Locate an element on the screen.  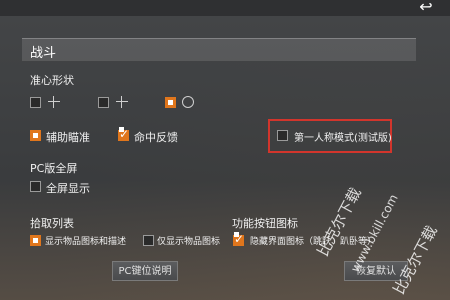
crosshair-option-2-checkbox is located at coordinates (103, 102).